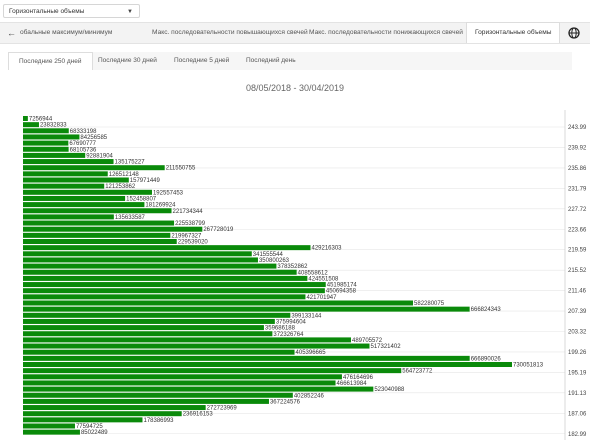 This screenshot has height=440, width=590. What do you see at coordinates (577, 148) in the screenshot?
I see `y-tick-label: 239.92` at bounding box center [577, 148].